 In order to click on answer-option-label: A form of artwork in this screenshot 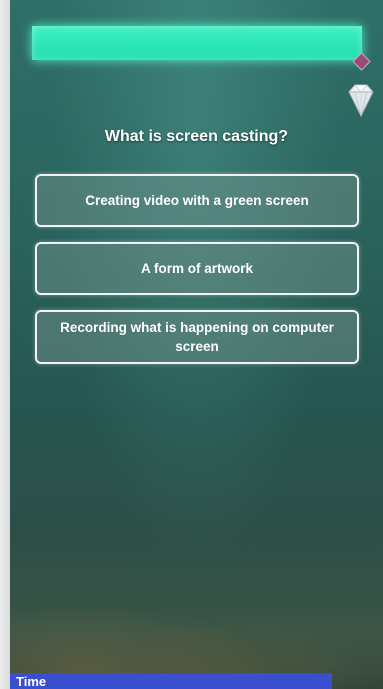, I will do `click(196, 268)`.